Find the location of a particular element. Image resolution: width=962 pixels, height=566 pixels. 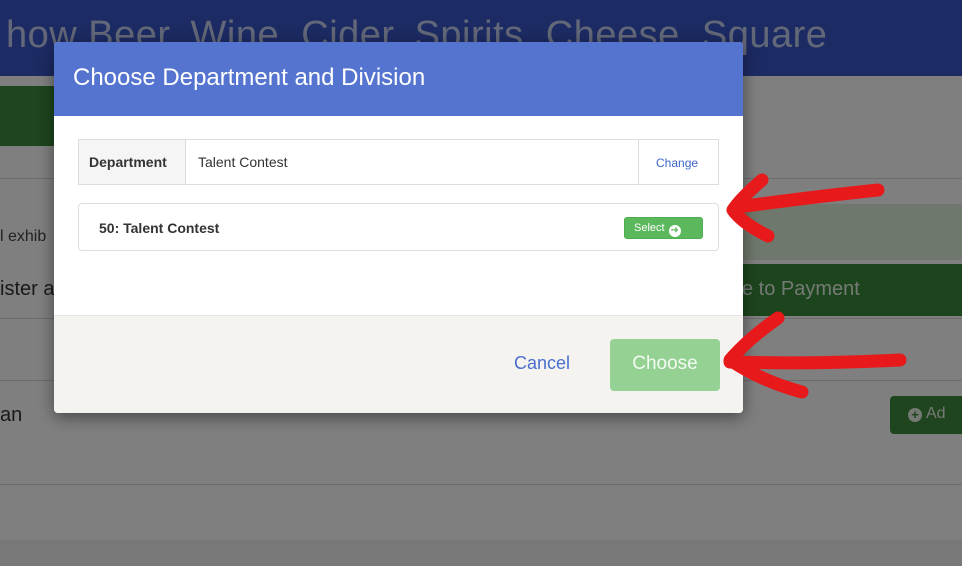

cancel-button: Cancel is located at coordinates (542, 363).